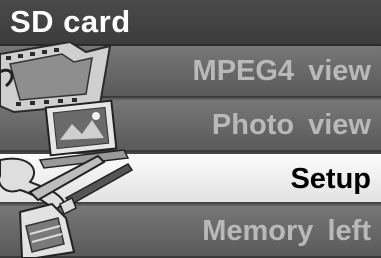  Describe the element at coordinates (70, 21) in the screenshot. I see `page-title: SD card` at that location.